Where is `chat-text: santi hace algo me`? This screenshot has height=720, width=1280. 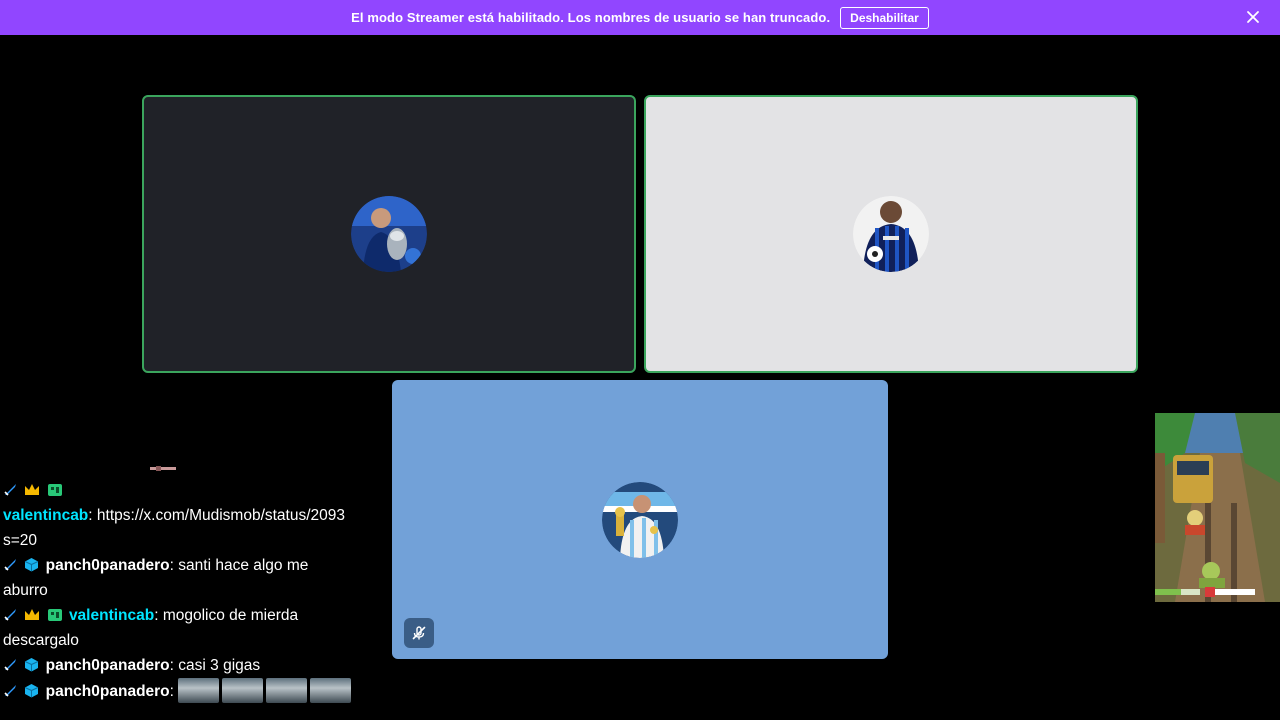
chat-text: santi hace algo me is located at coordinates (243, 565).